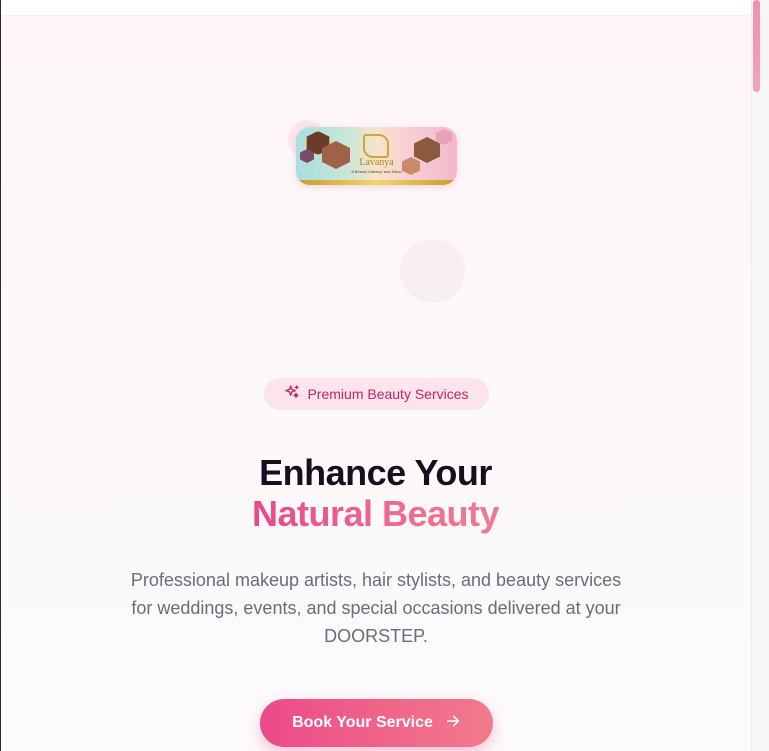  What do you see at coordinates (388, 394) in the screenshot?
I see `badge-label: Premium Beauty Services` at bounding box center [388, 394].